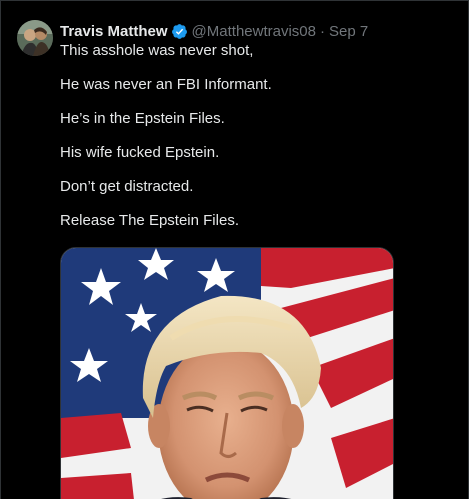 This screenshot has height=499, width=469. I want to click on display-name: Travis Matthew, so click(114, 31).